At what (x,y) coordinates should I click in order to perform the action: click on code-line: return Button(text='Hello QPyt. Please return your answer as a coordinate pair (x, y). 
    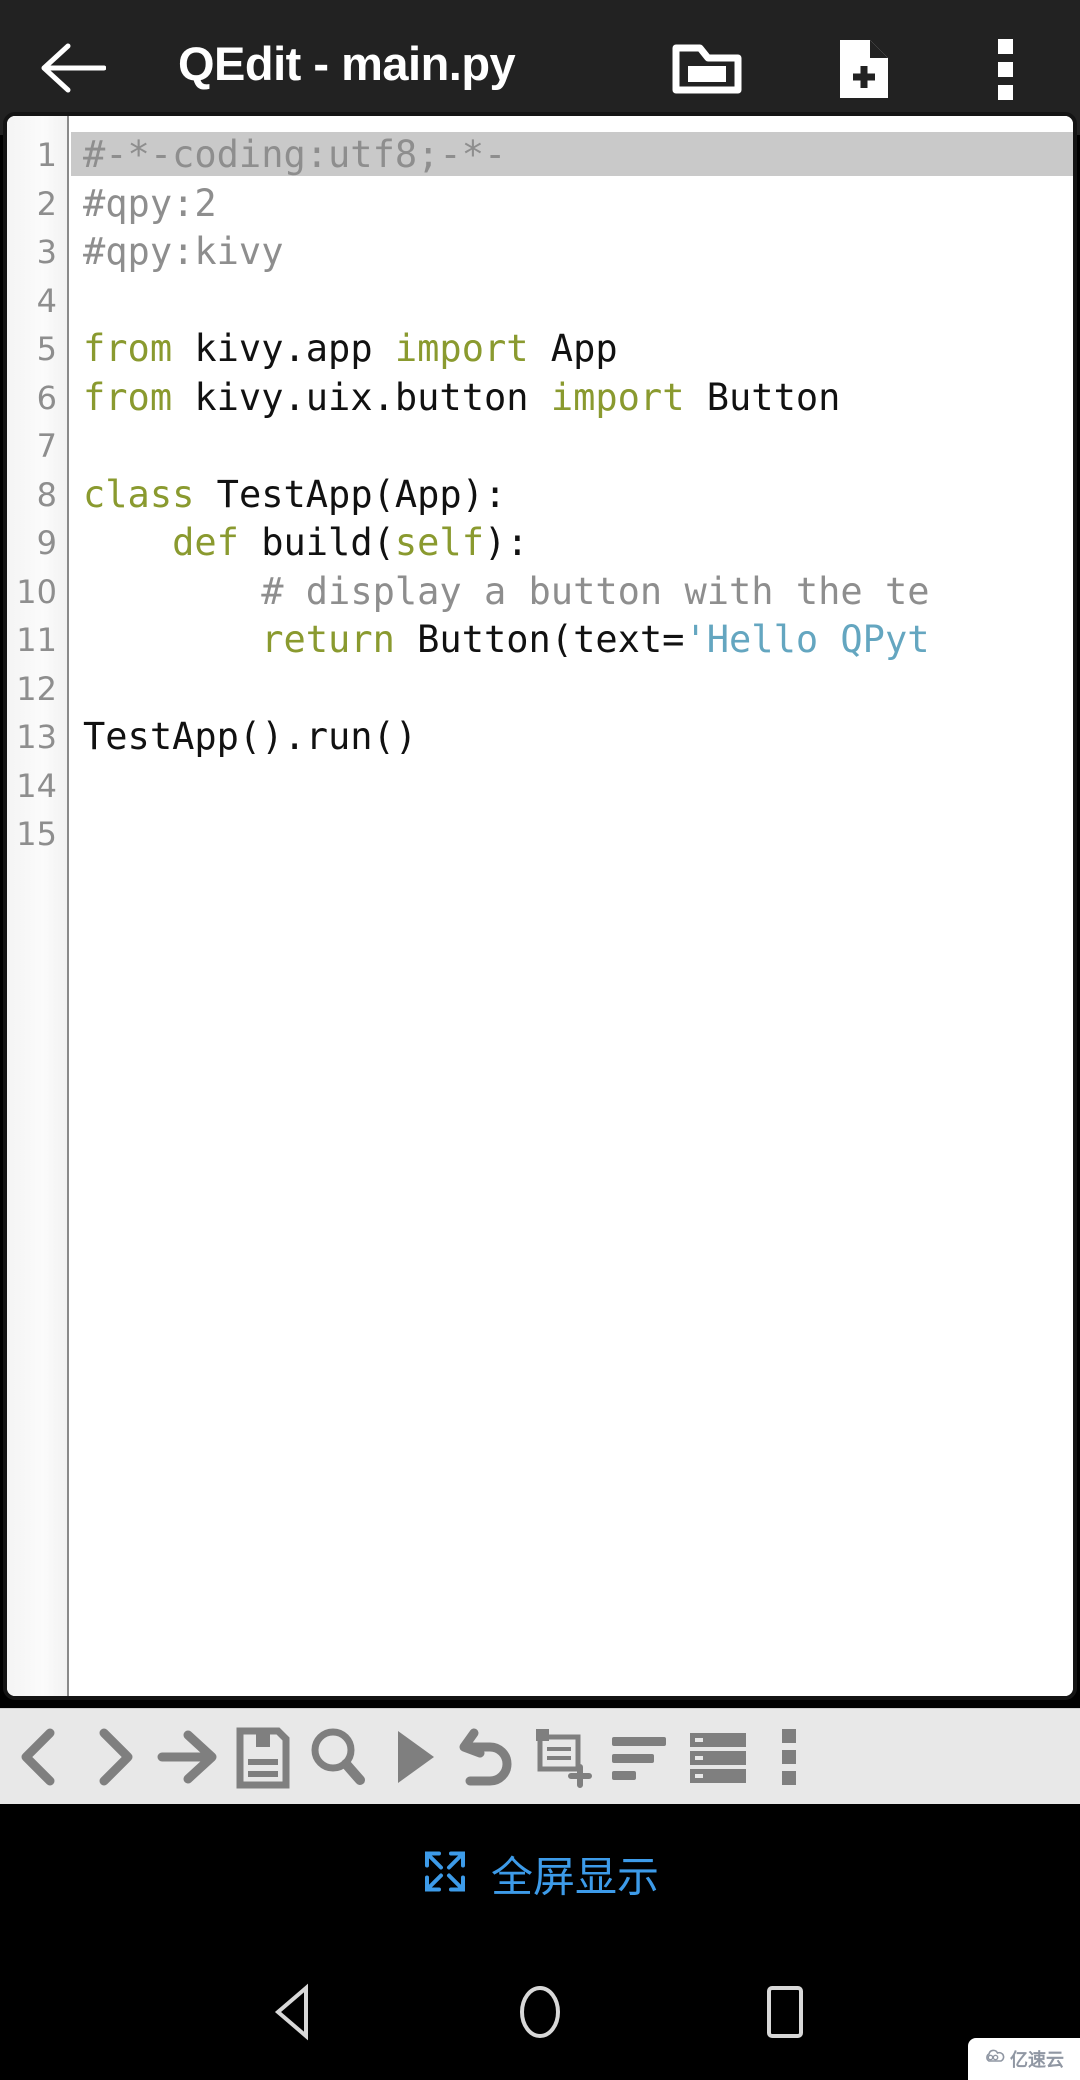
    Looking at the image, I should click on (506, 639).